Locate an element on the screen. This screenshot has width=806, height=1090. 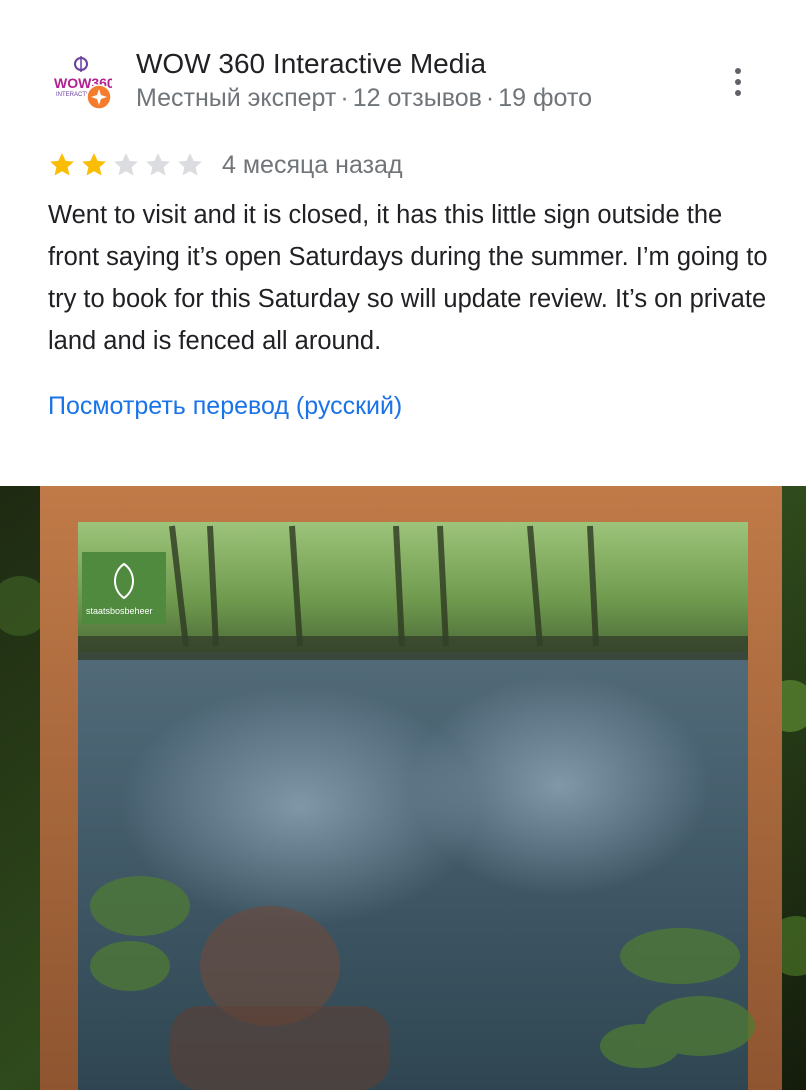
translate-link: Посмотреть перевод (русский) is located at coordinates (225, 406).